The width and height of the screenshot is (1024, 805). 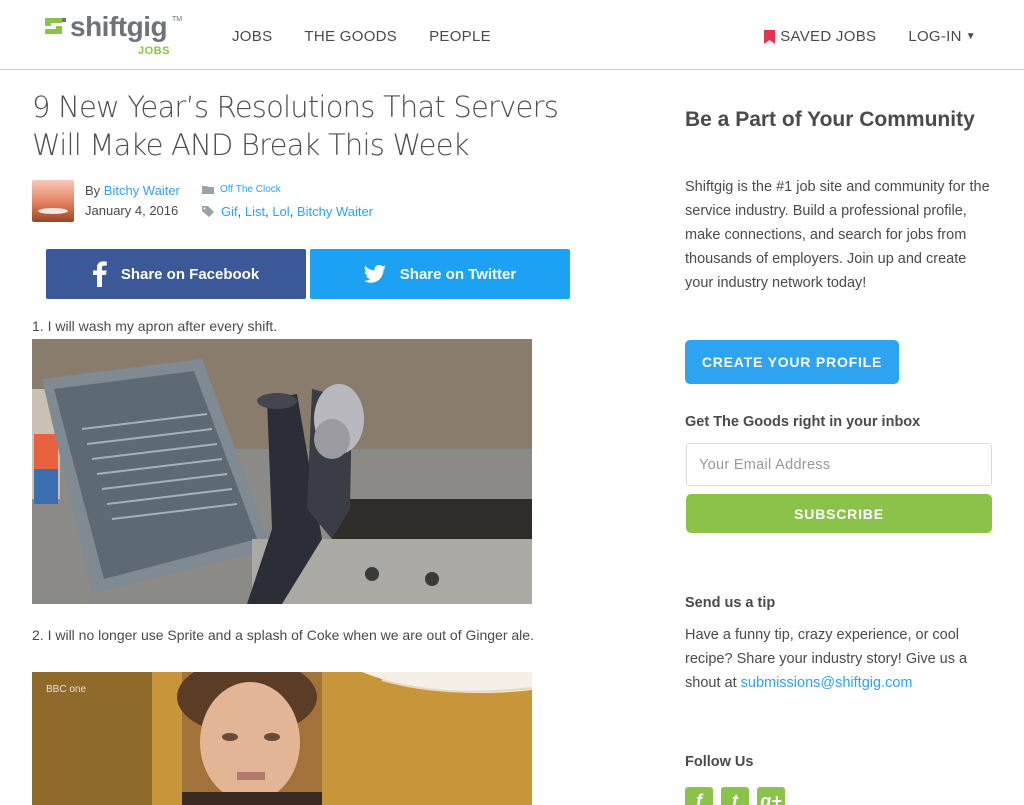 I want to click on facebook-glyph: f, so click(x=699, y=797).